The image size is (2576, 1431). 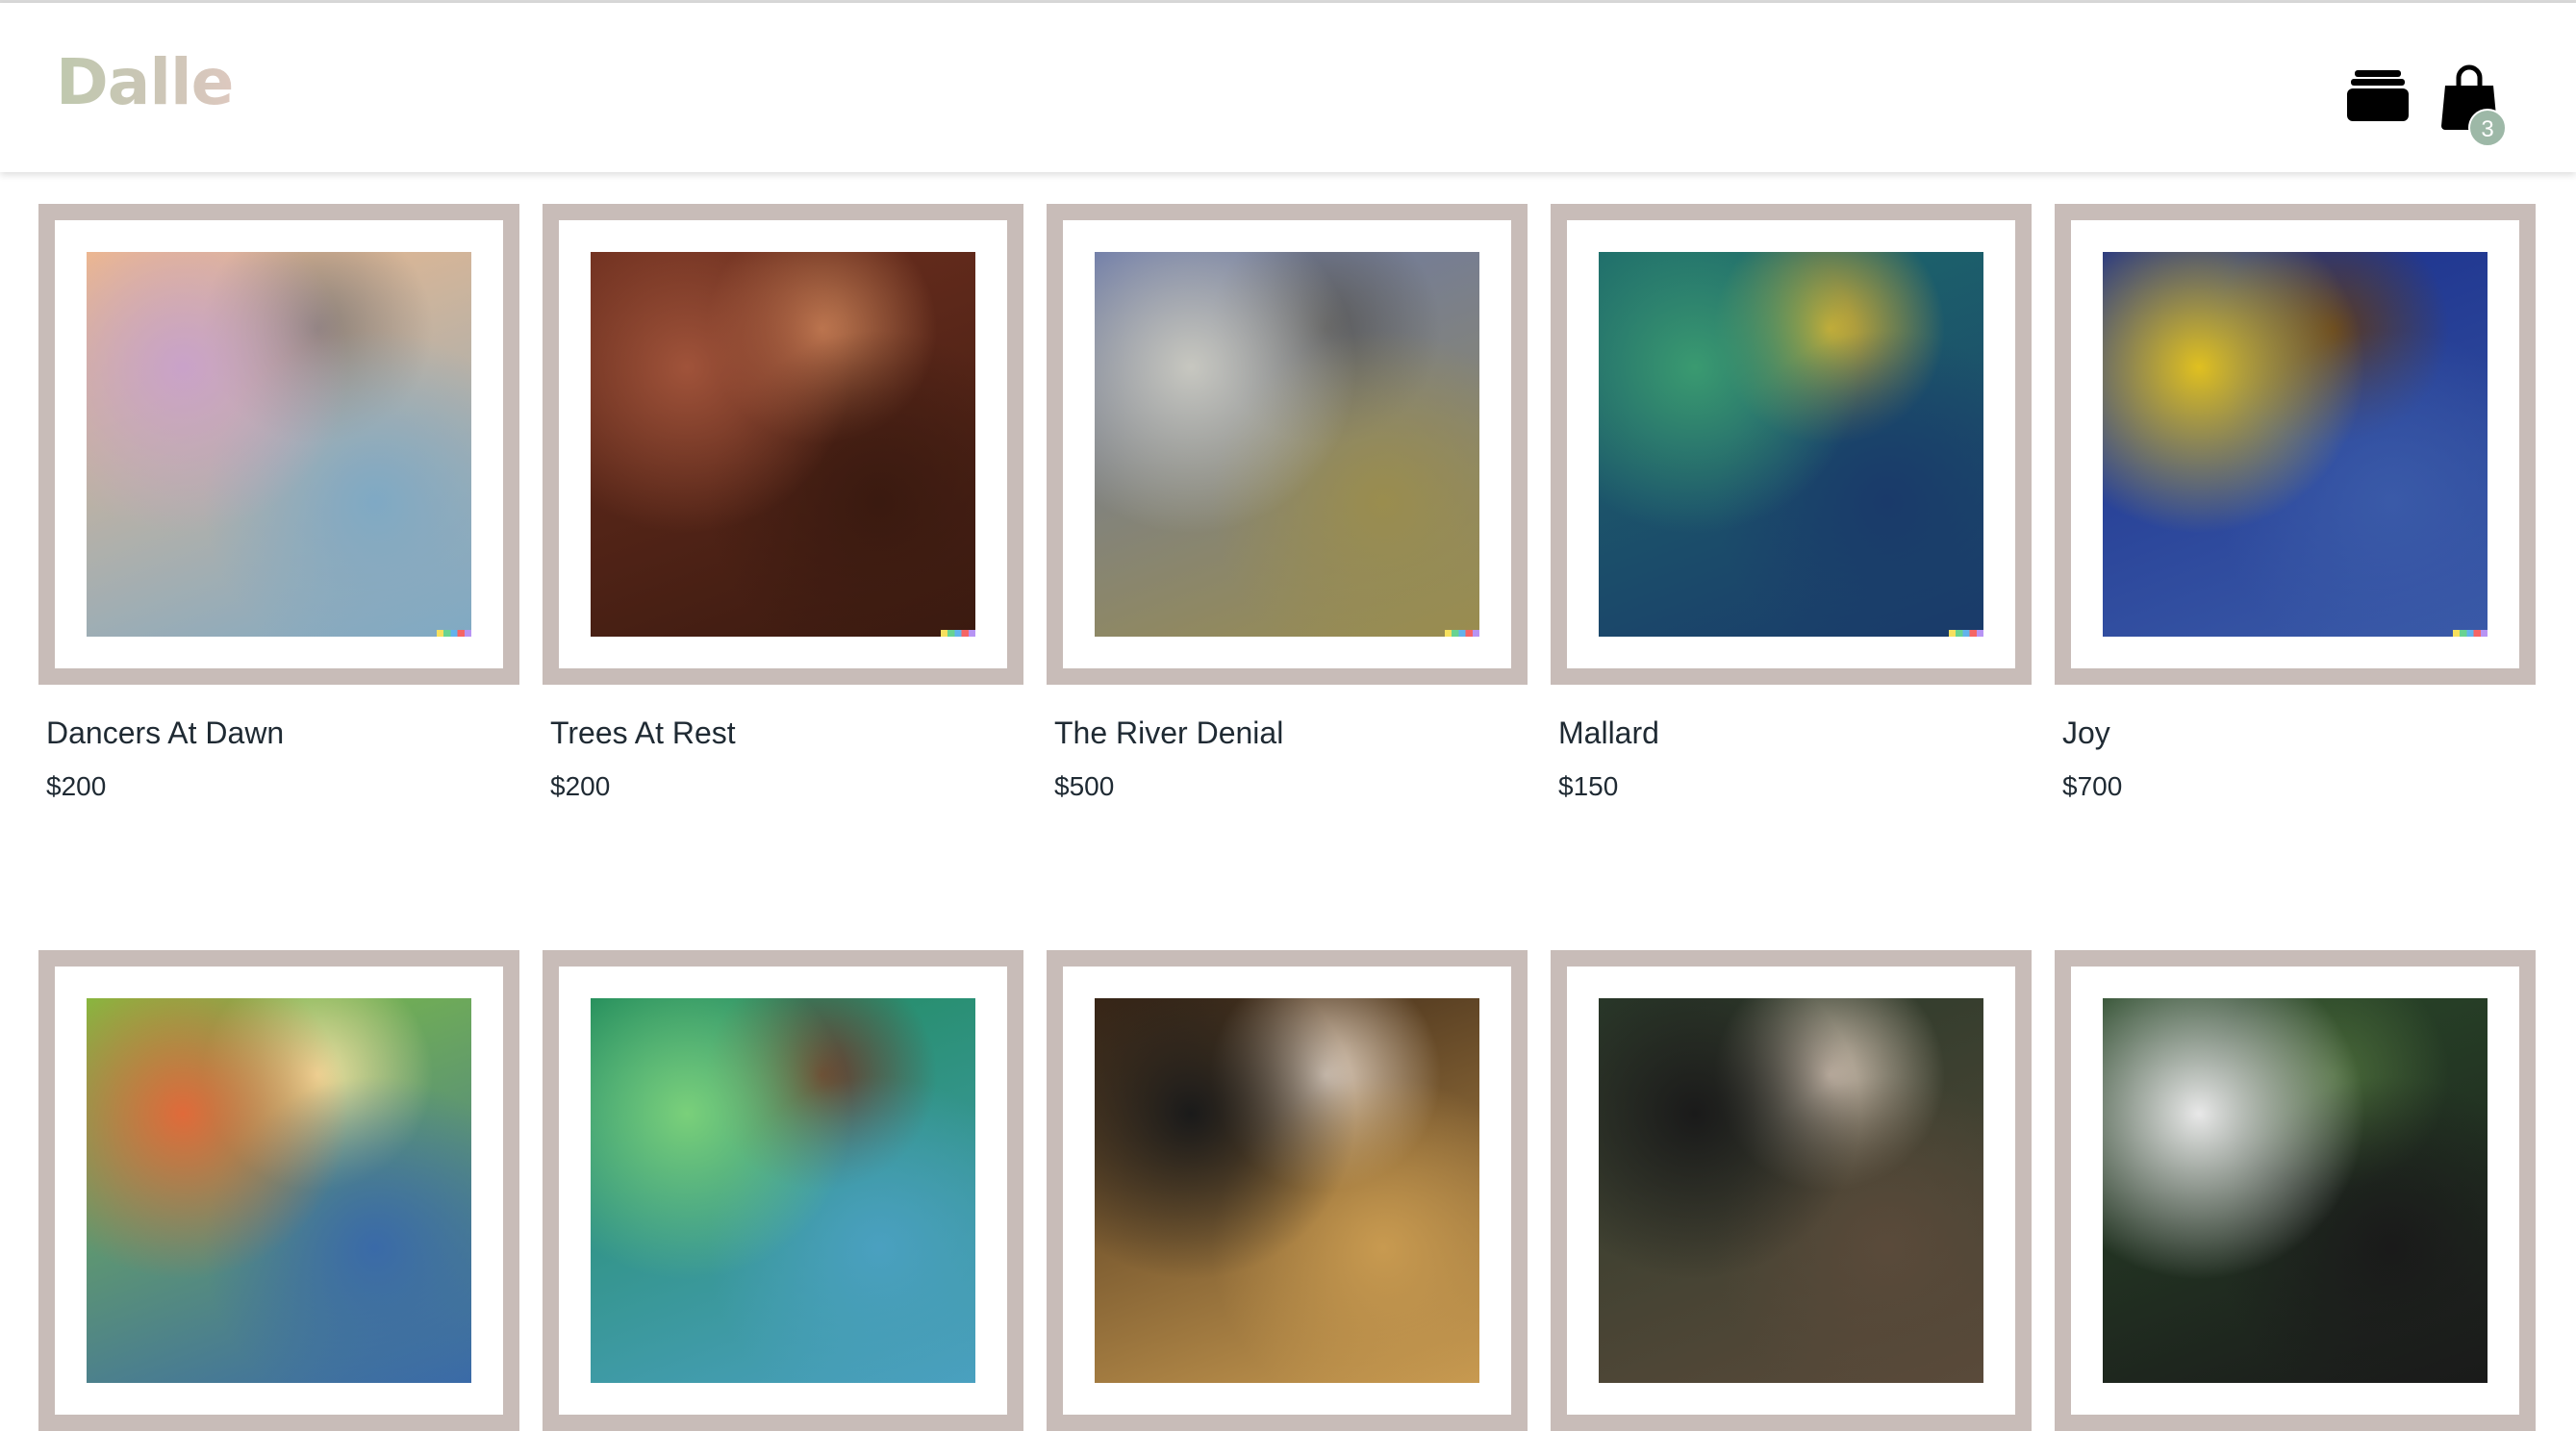 I want to click on site-header: Dalle 3, so click(x=1288, y=87).